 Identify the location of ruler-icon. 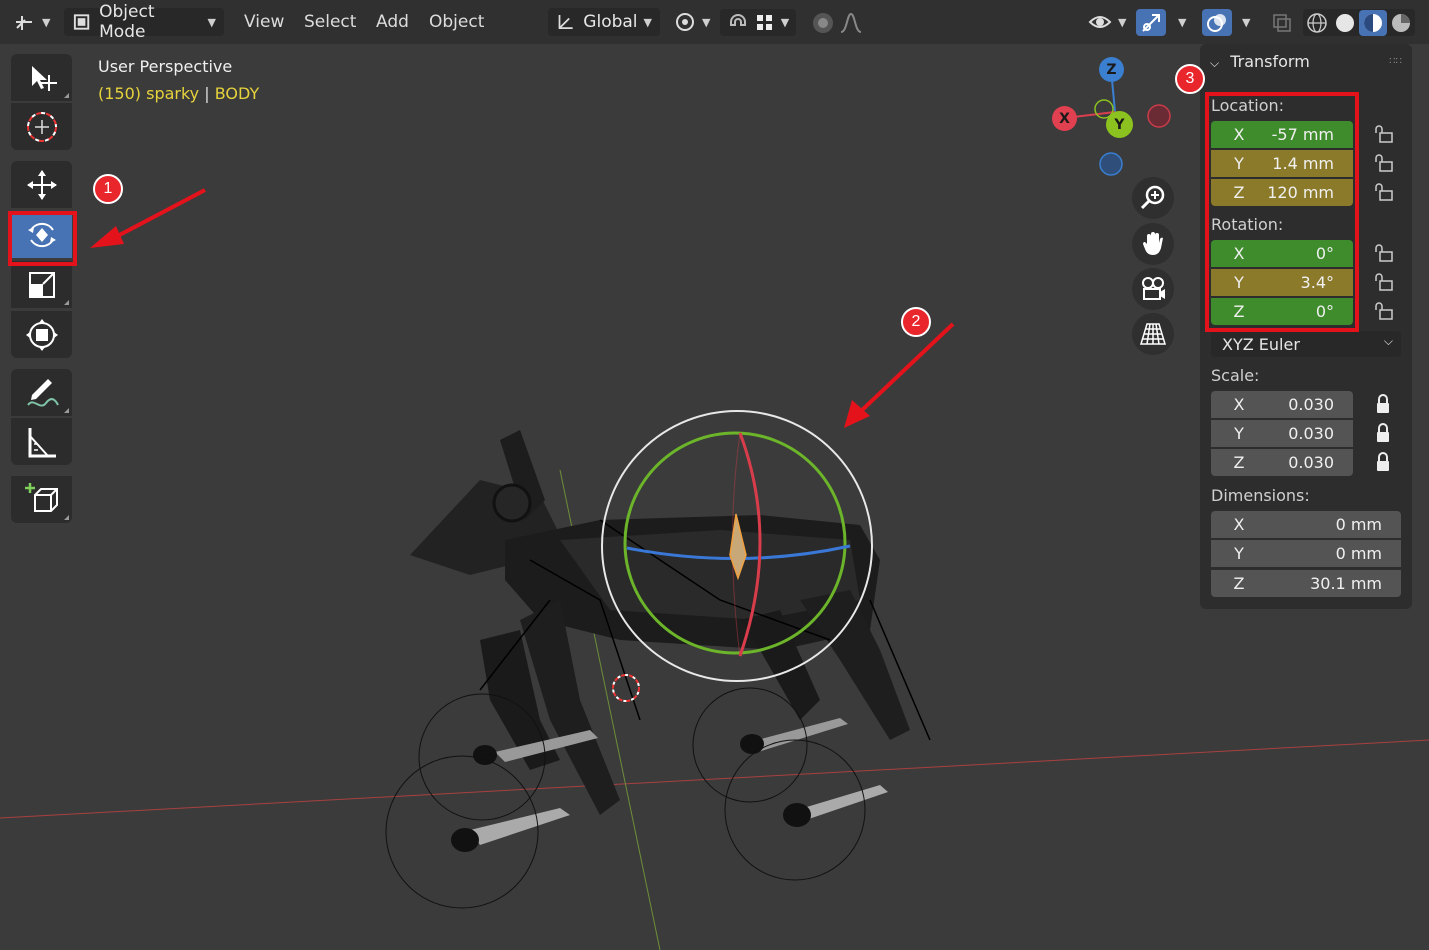
(42, 442).